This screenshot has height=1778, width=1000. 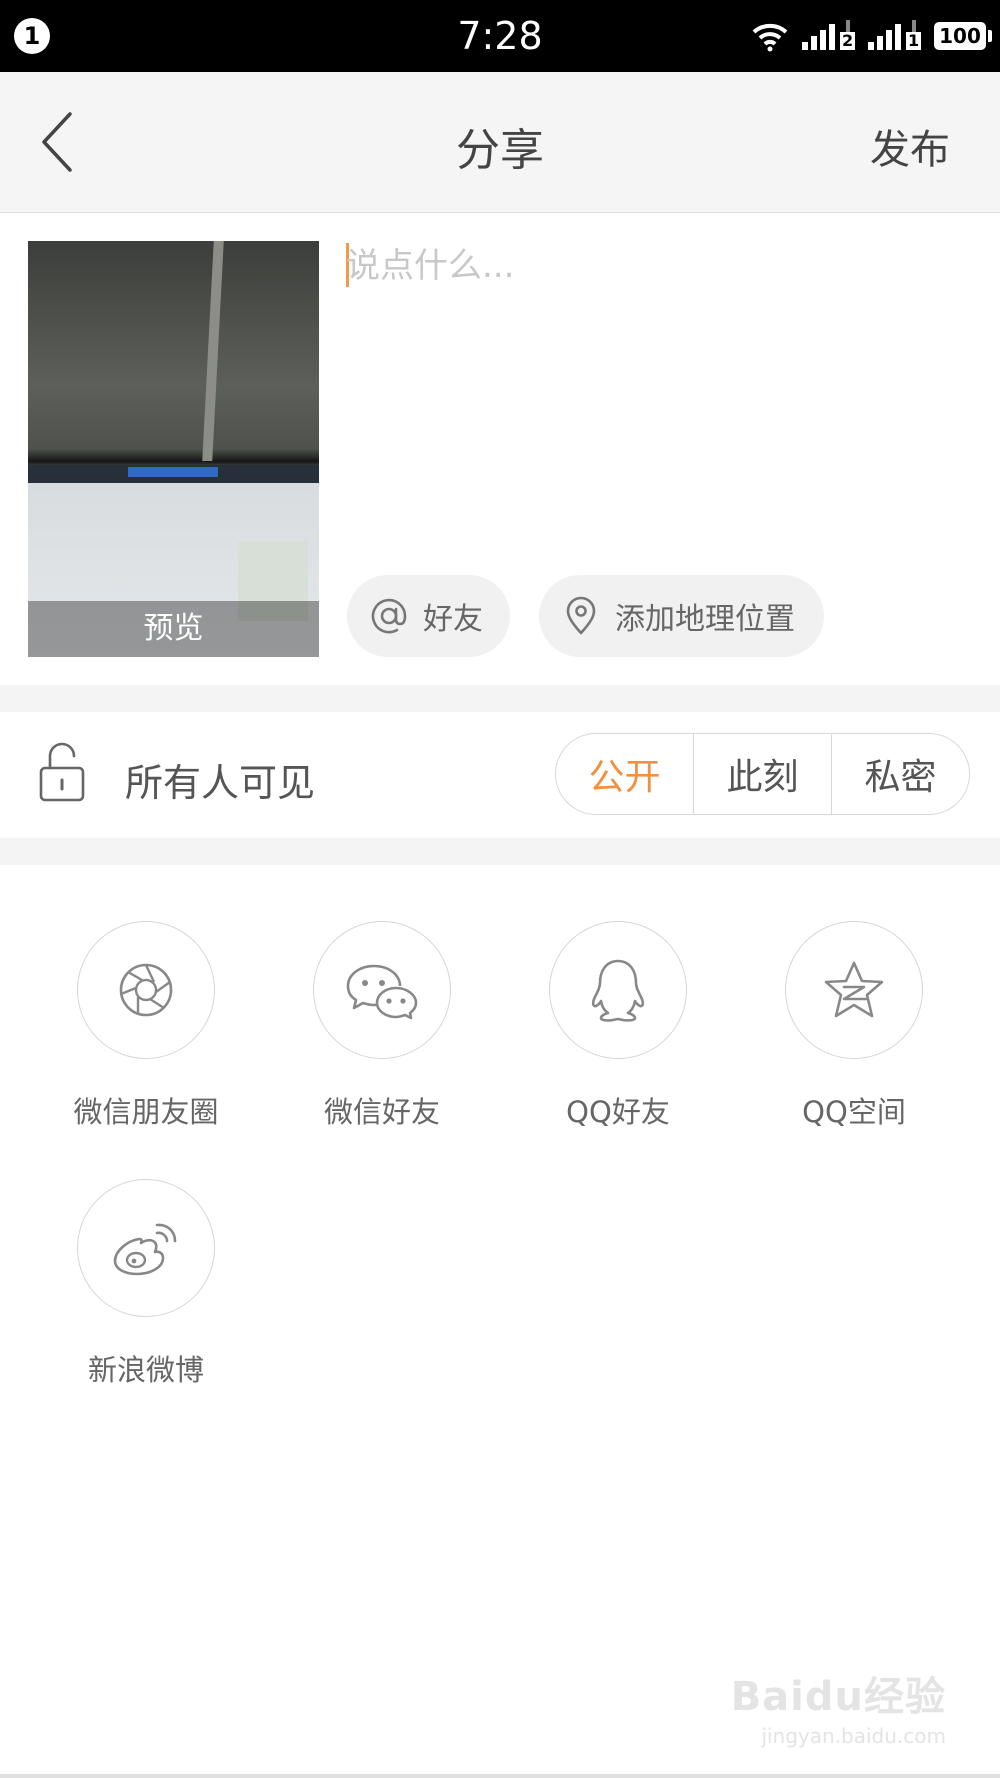 I want to click on status-bar: 1 7:28 2 1 100, so click(x=500, y=36).